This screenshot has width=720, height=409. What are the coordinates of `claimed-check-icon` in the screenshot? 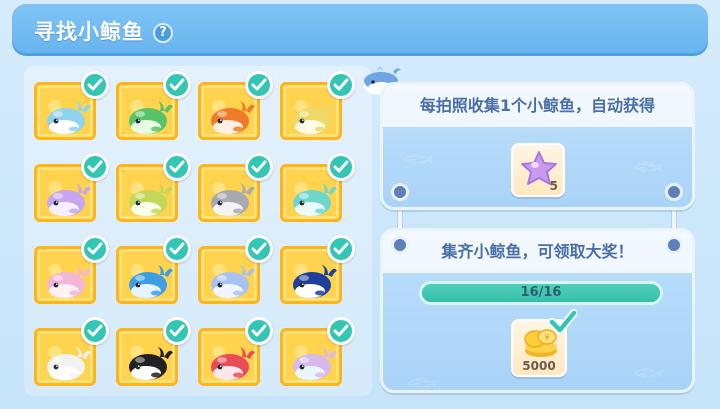 It's located at (563, 324).